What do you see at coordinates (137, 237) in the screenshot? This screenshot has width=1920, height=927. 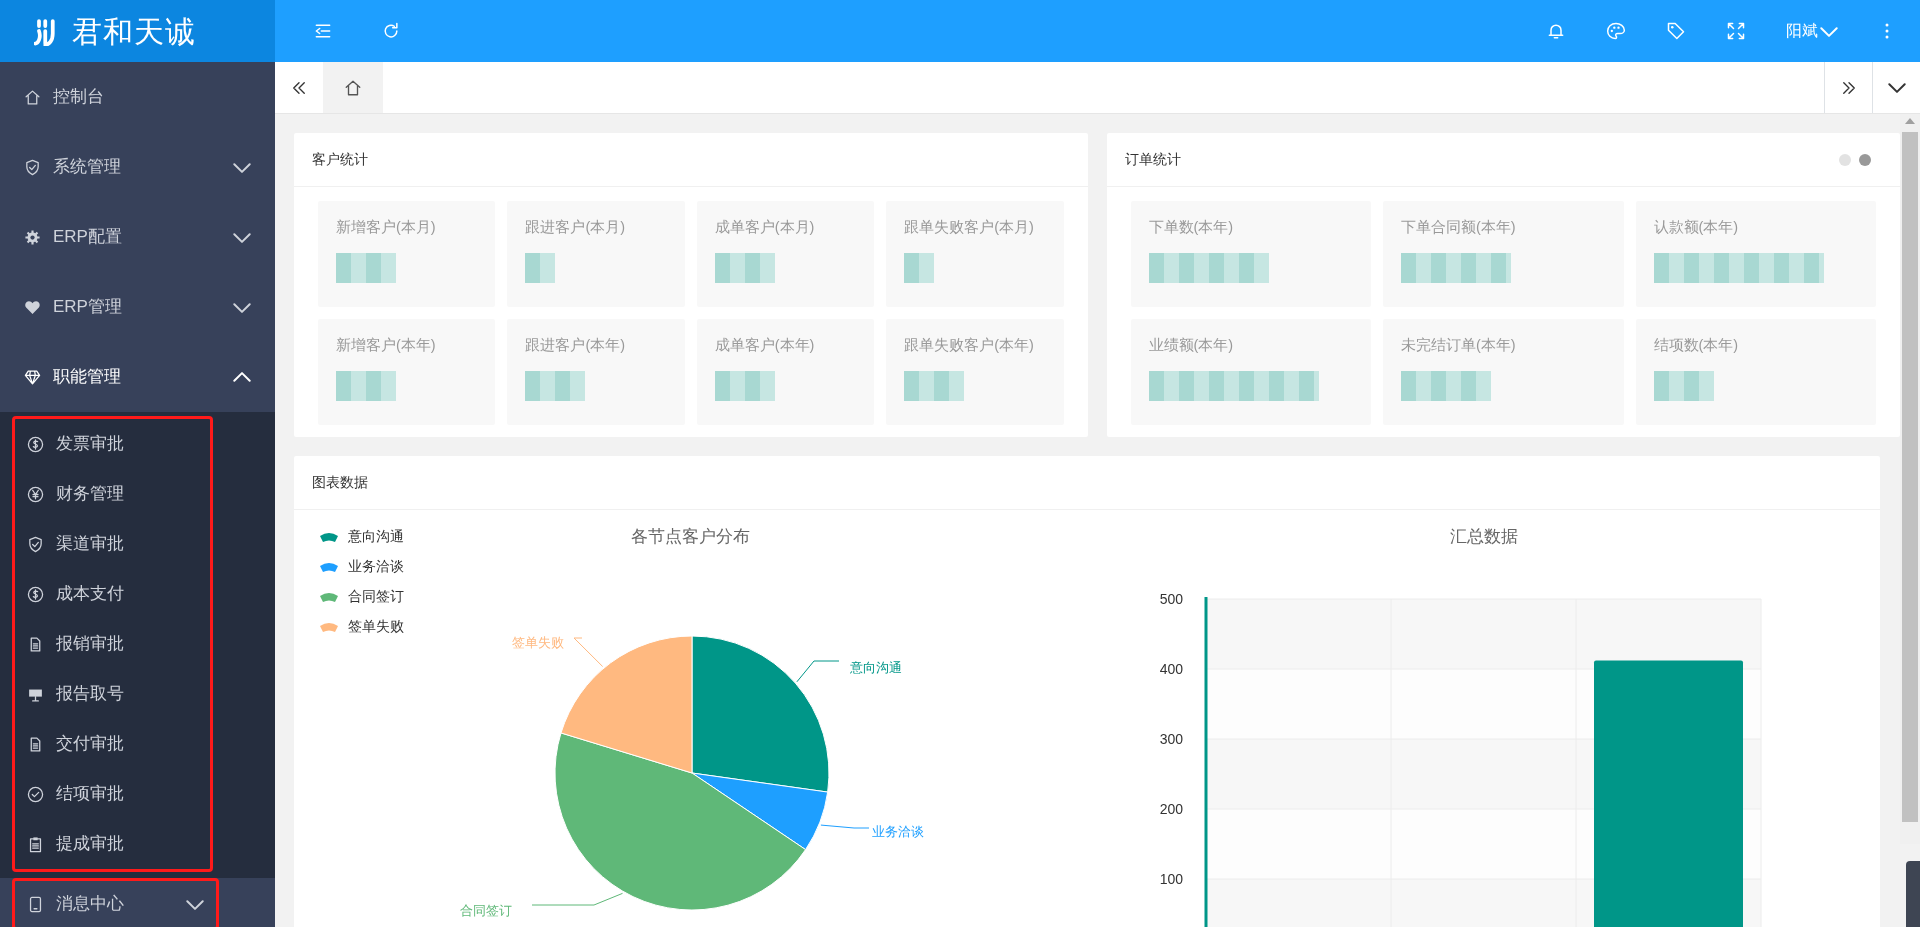 I see `sidebar-item: ERP配置` at bounding box center [137, 237].